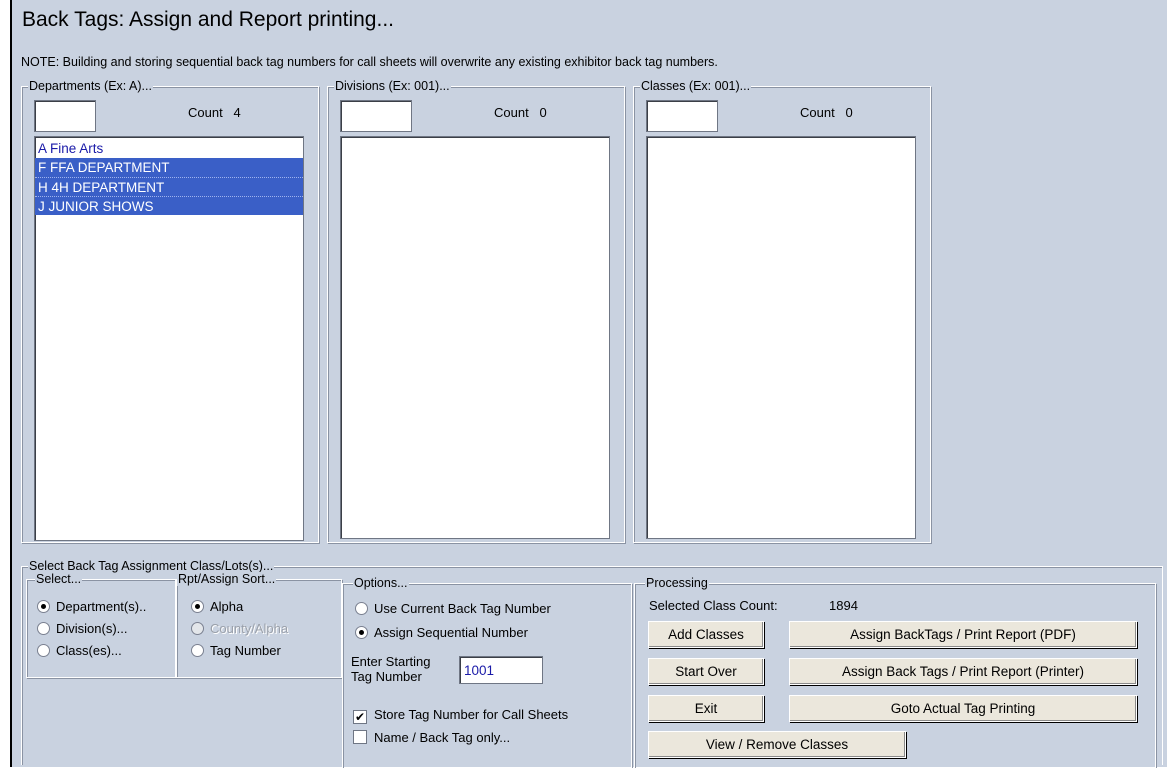 This screenshot has height=768, width=1167. Describe the element at coordinates (169, 167) in the screenshot. I see `department-item: F FFA DEPARTMENT` at that location.